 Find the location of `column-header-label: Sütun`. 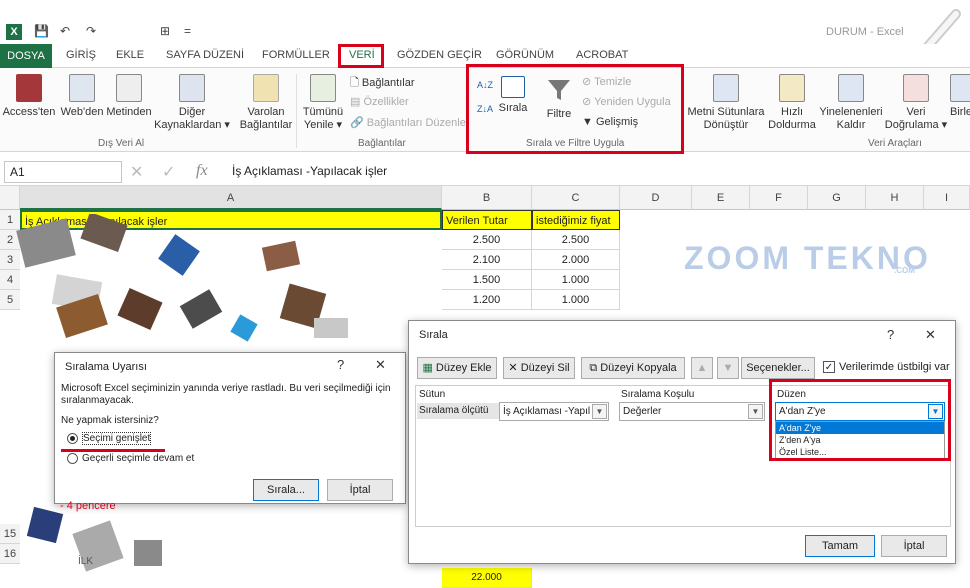

column-header-label: Sütun is located at coordinates (432, 394).